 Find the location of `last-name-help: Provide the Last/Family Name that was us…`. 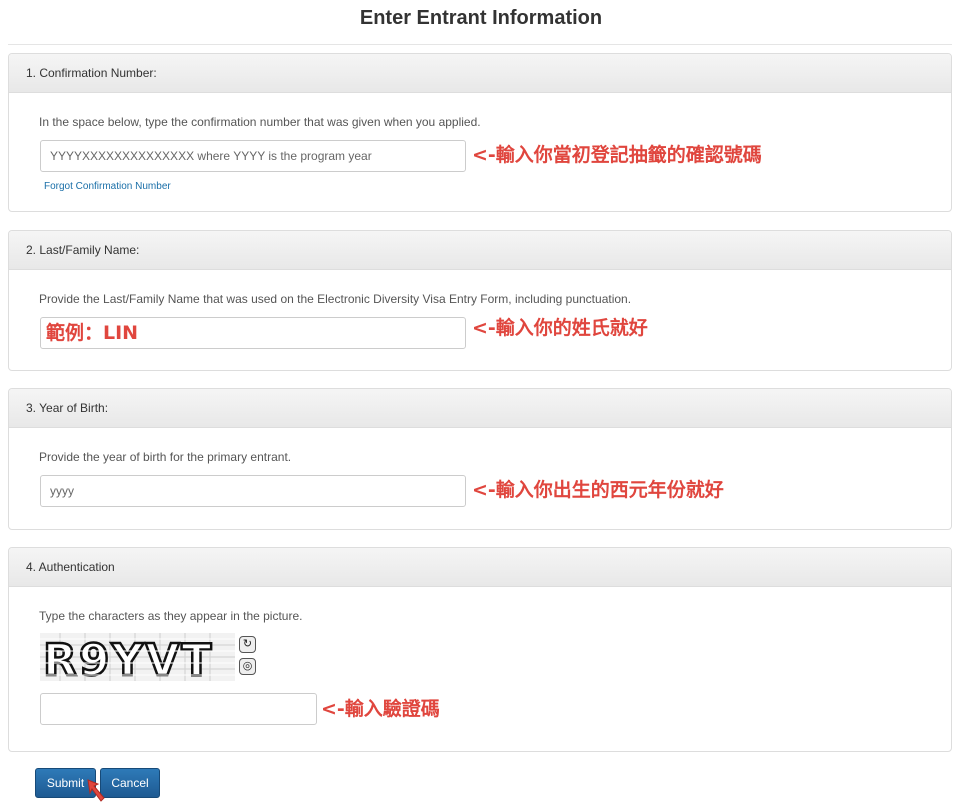

last-name-help: Provide the Last/Family Name that was us… is located at coordinates (335, 299).